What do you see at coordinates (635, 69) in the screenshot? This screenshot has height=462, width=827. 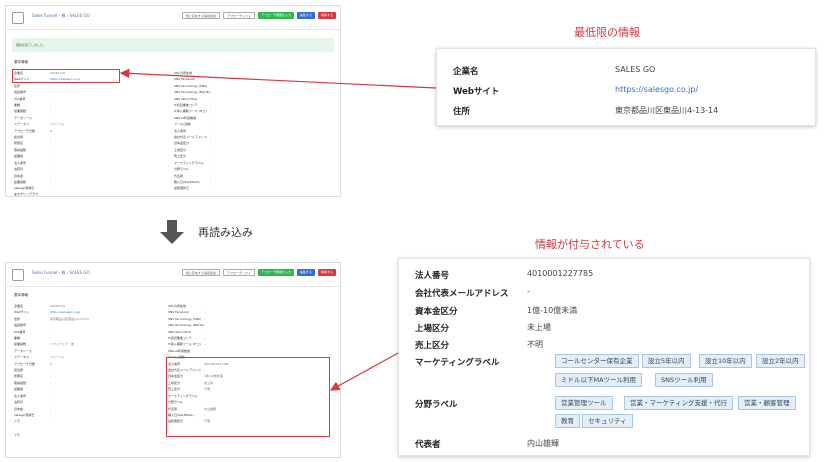 I see `value-company-name: SALES GO` at bounding box center [635, 69].